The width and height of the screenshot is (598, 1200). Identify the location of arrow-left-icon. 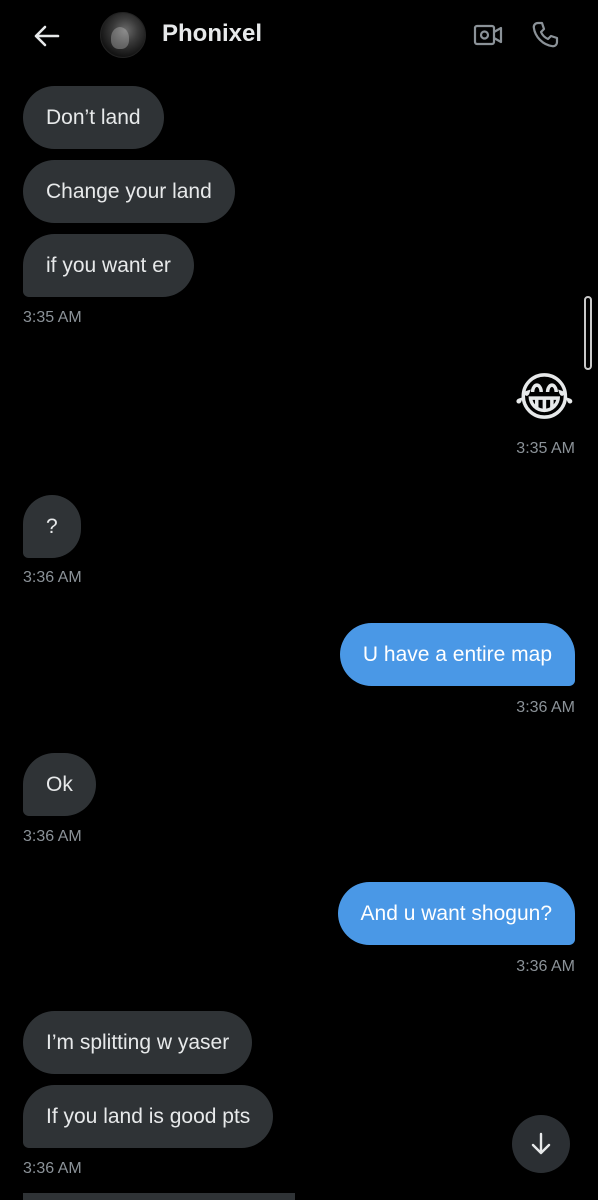
(47, 36).